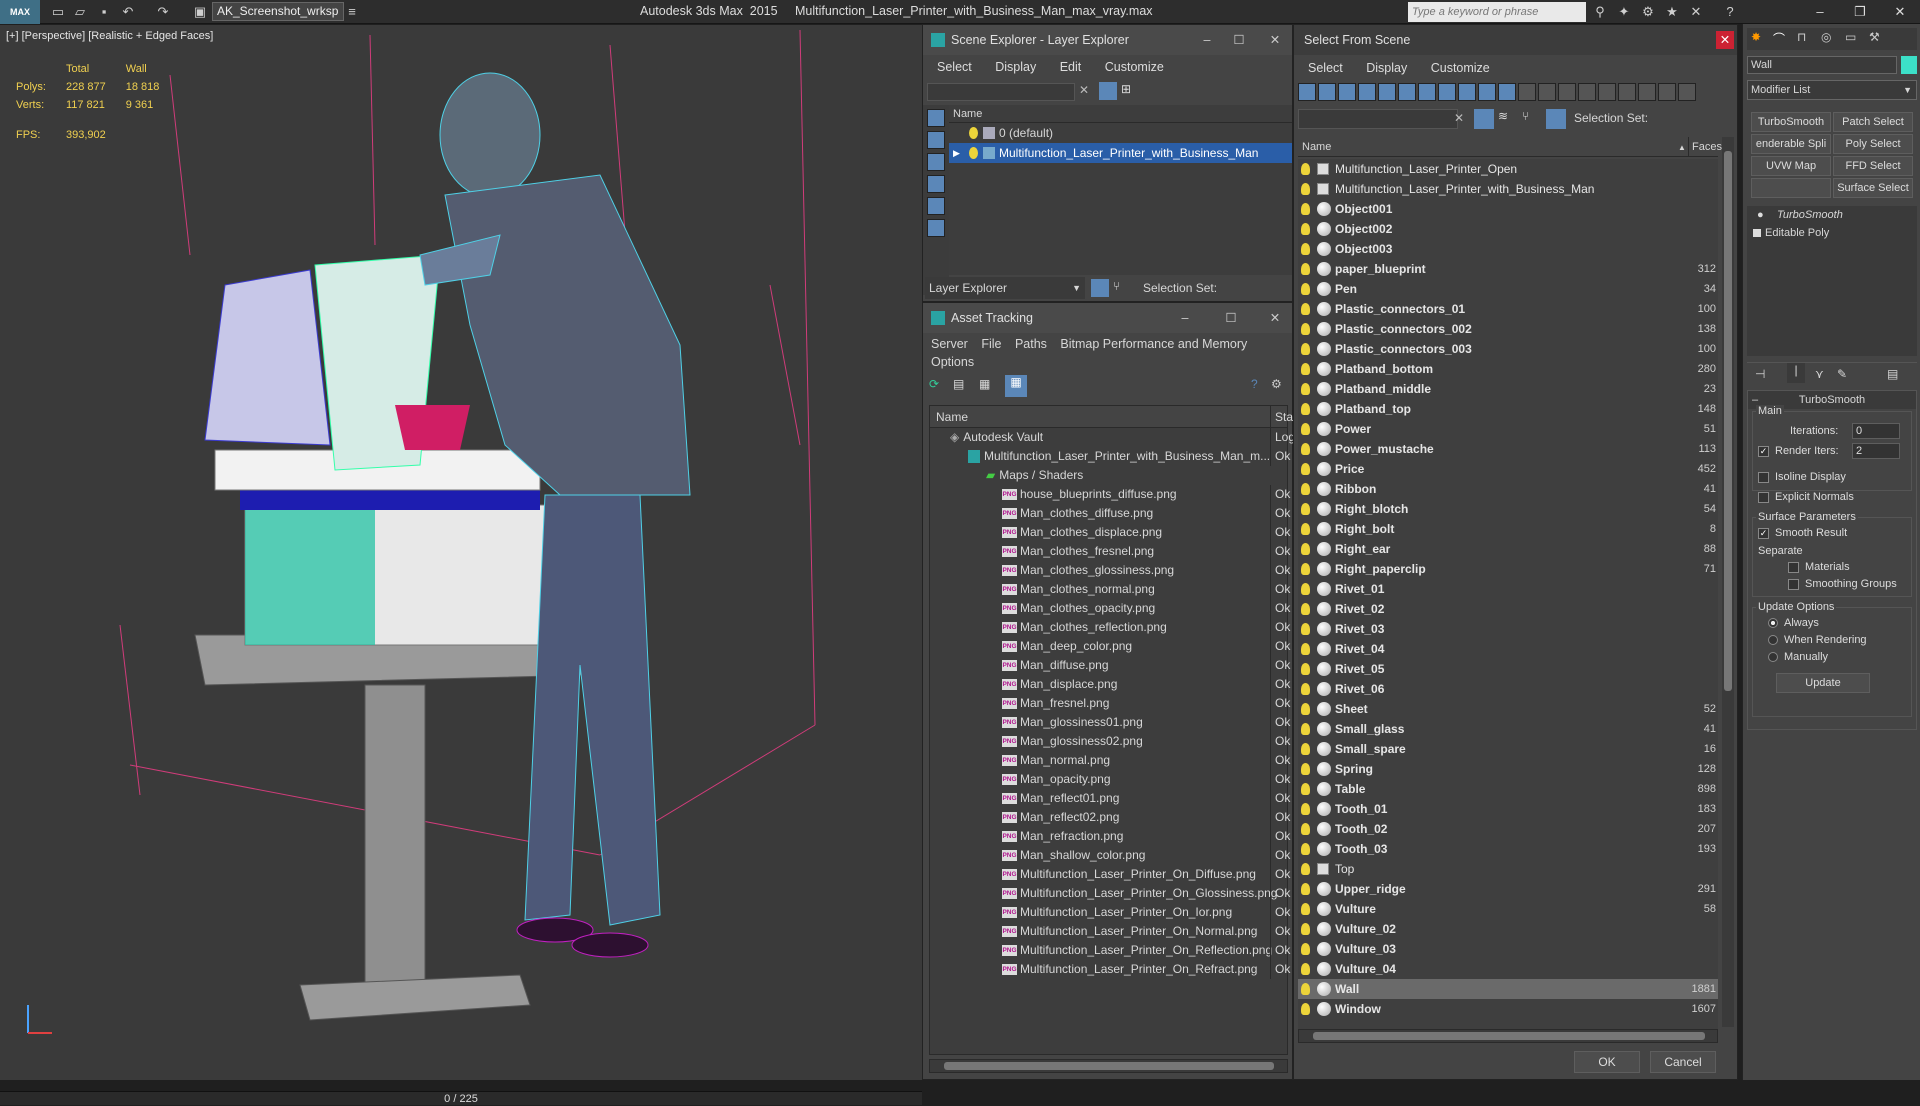 The height and width of the screenshot is (1106, 1920). Describe the element at coordinates (1508, 689) in the screenshot. I see `object-row: Rivet_06` at that location.